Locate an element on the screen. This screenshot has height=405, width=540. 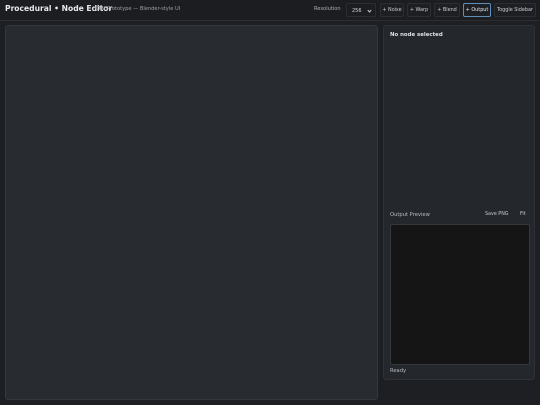
add-warp-button: + Warp is located at coordinates (419, 10).